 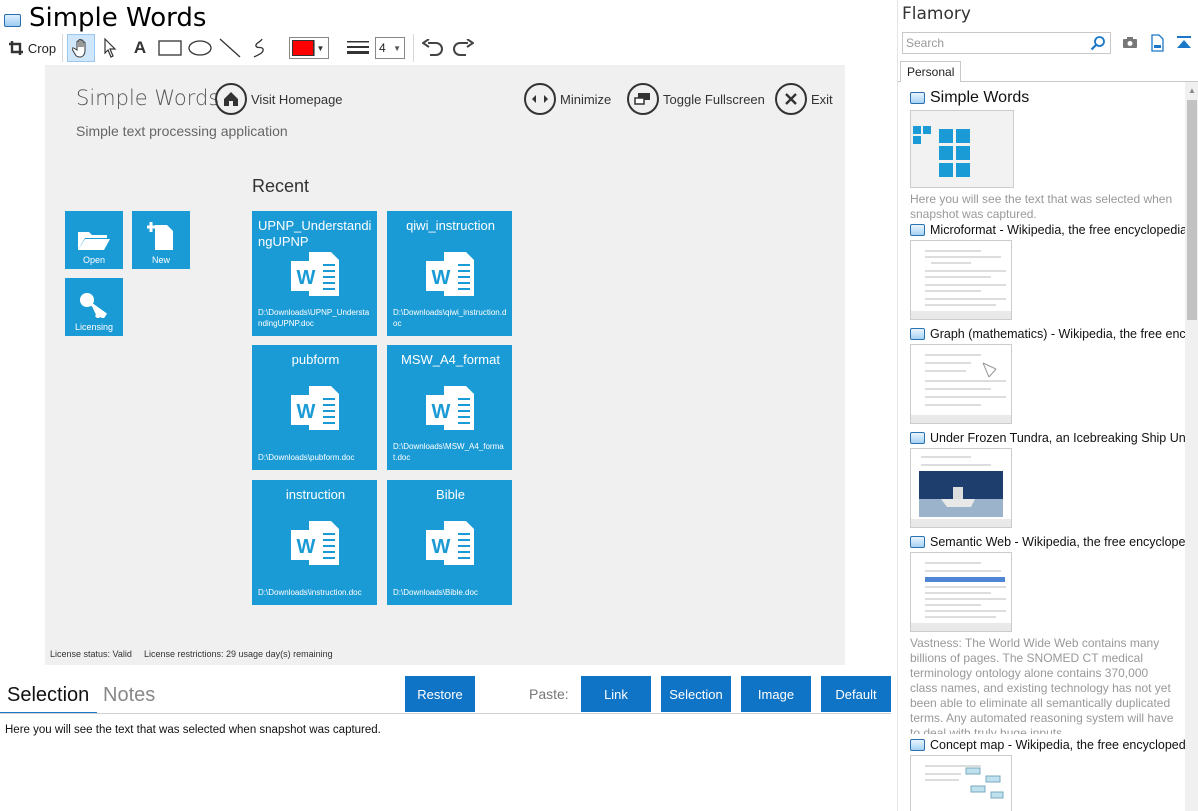 I want to click on new-tile-label: New, so click(x=160, y=260).